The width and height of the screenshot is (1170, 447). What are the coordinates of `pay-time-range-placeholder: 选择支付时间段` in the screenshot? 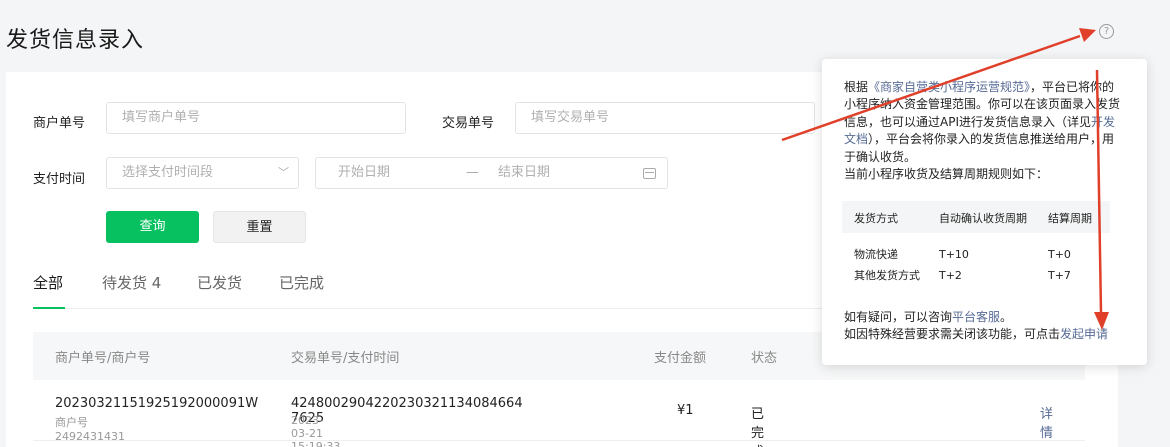 It's located at (168, 172).